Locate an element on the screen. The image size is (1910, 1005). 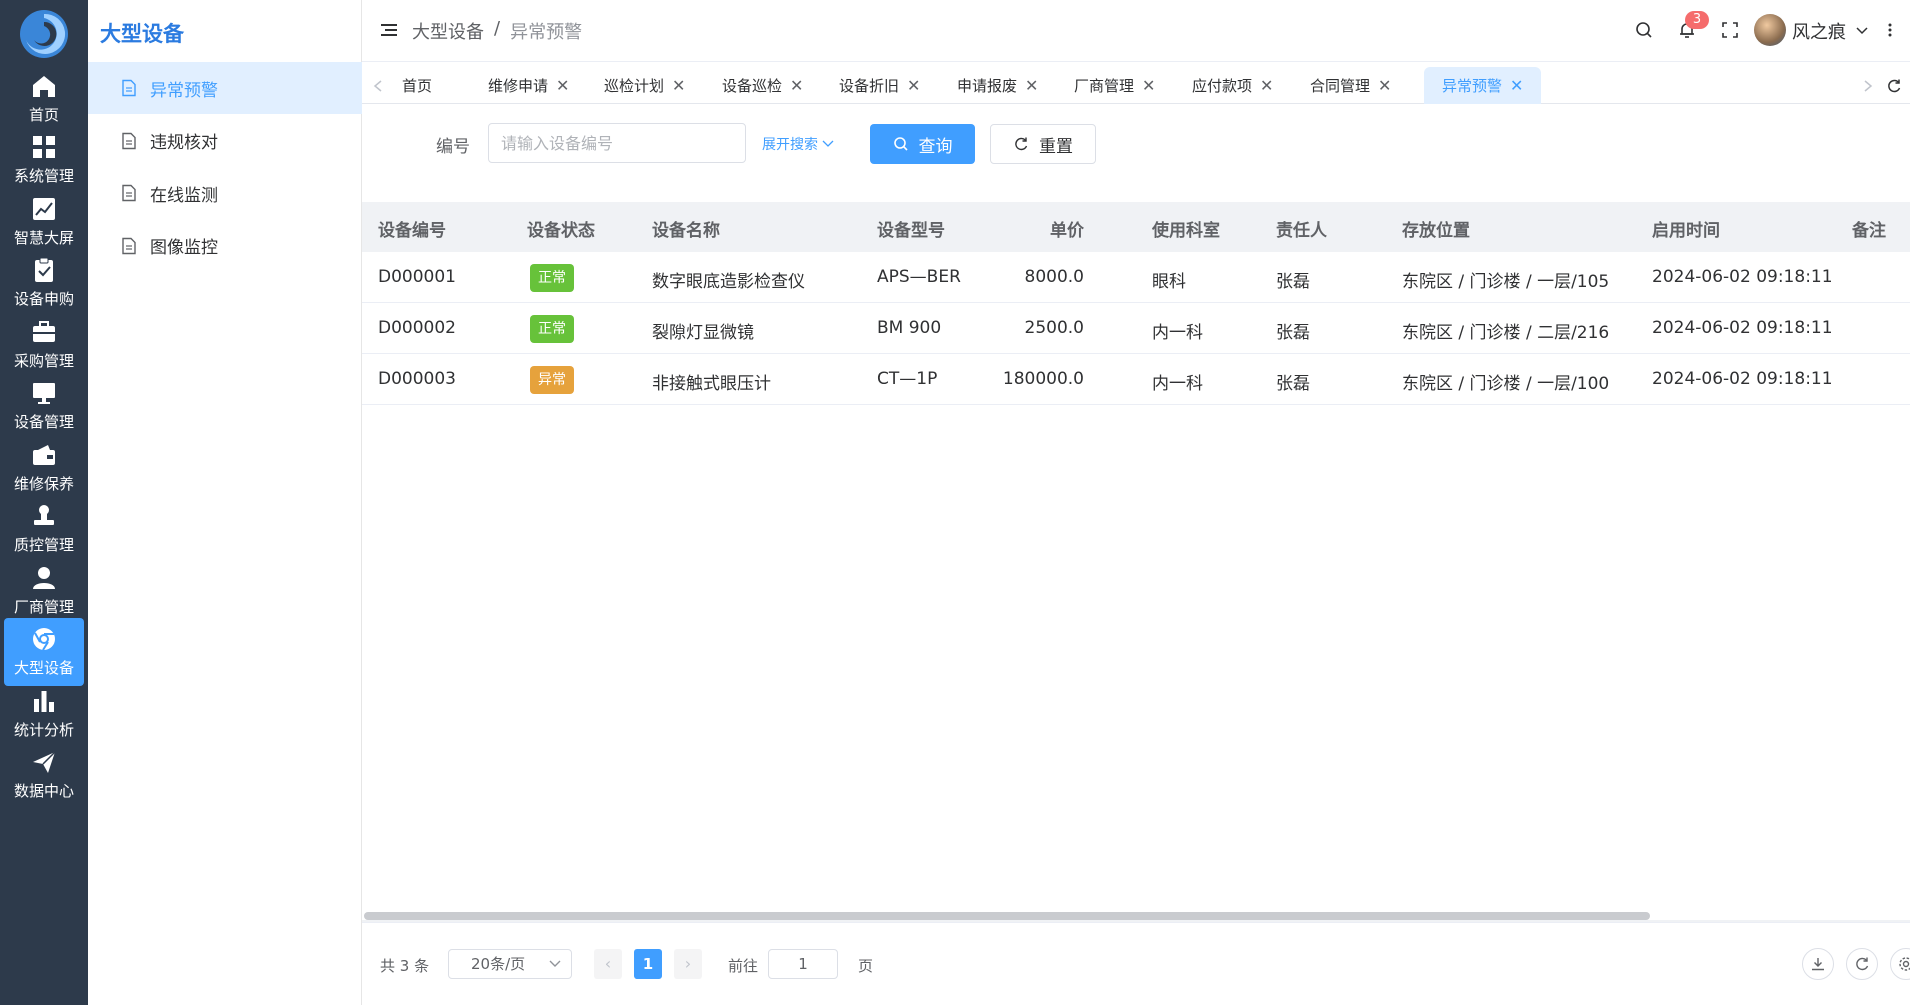
rail-item: 质控管理 is located at coordinates (44, 529).